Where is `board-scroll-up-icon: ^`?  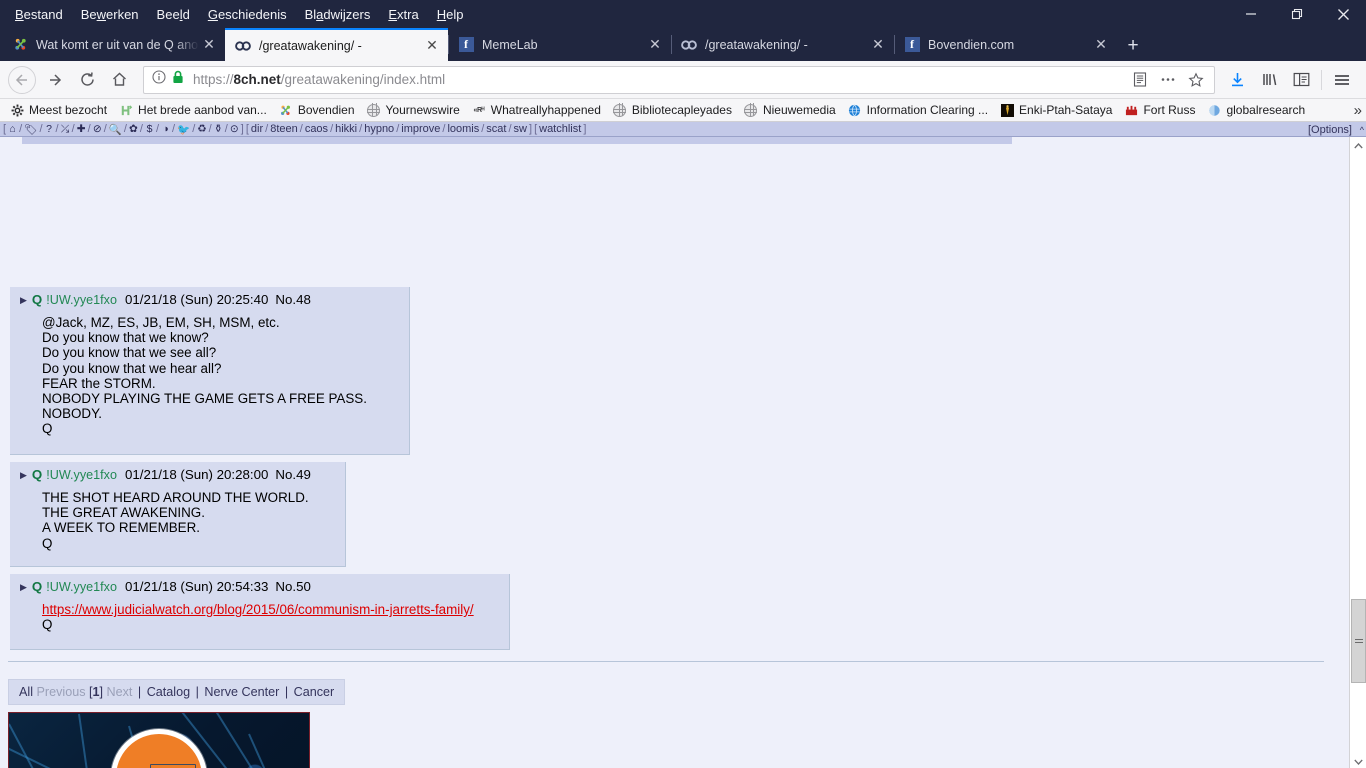
board-scroll-up-icon: ^ is located at coordinates (1362, 129).